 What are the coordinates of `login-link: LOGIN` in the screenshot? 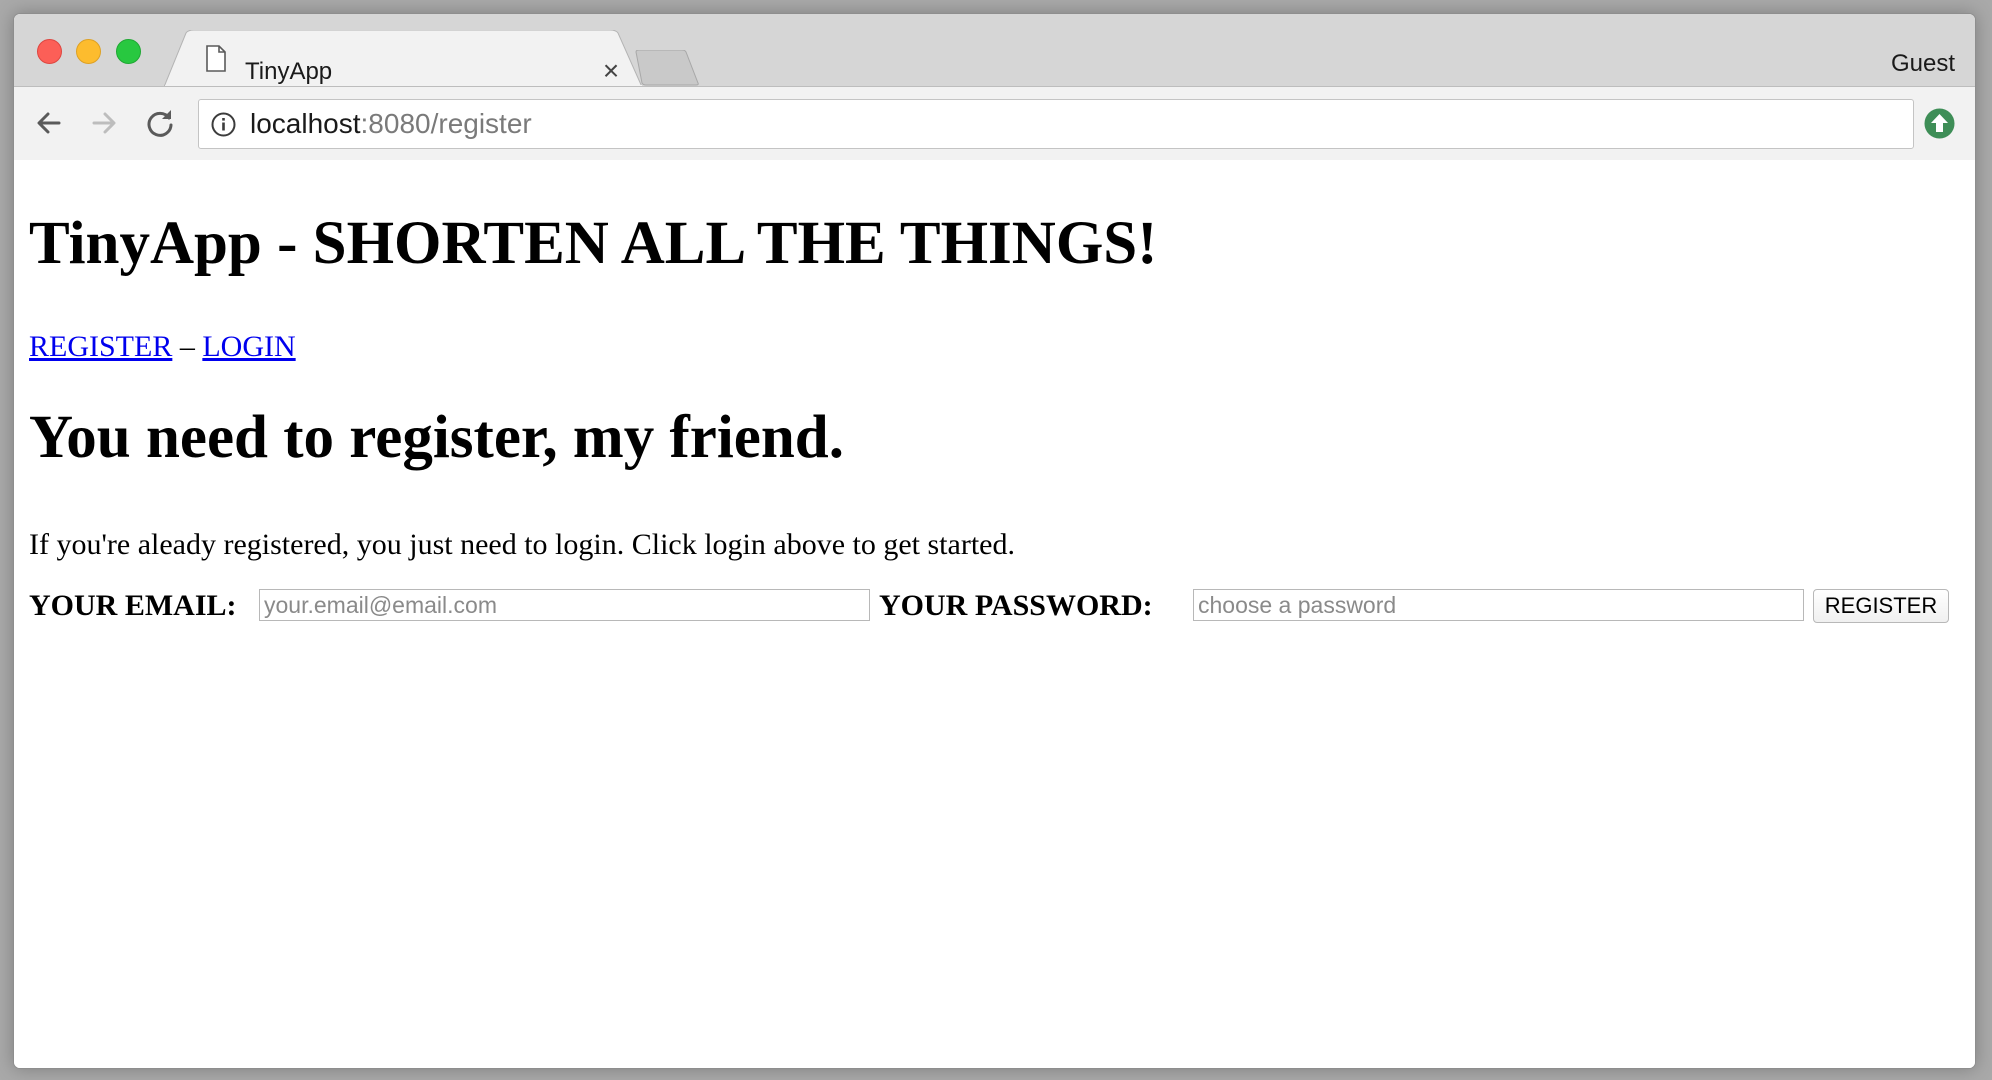 It's located at (248, 346).